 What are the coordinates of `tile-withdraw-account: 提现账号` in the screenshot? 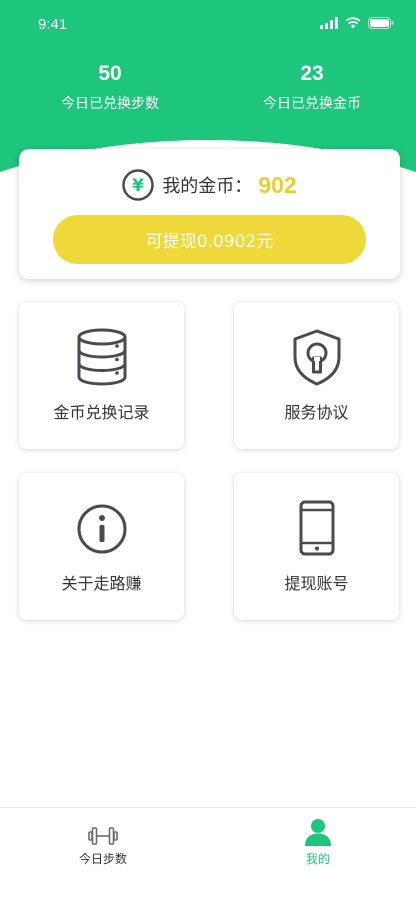 It's located at (316, 546).